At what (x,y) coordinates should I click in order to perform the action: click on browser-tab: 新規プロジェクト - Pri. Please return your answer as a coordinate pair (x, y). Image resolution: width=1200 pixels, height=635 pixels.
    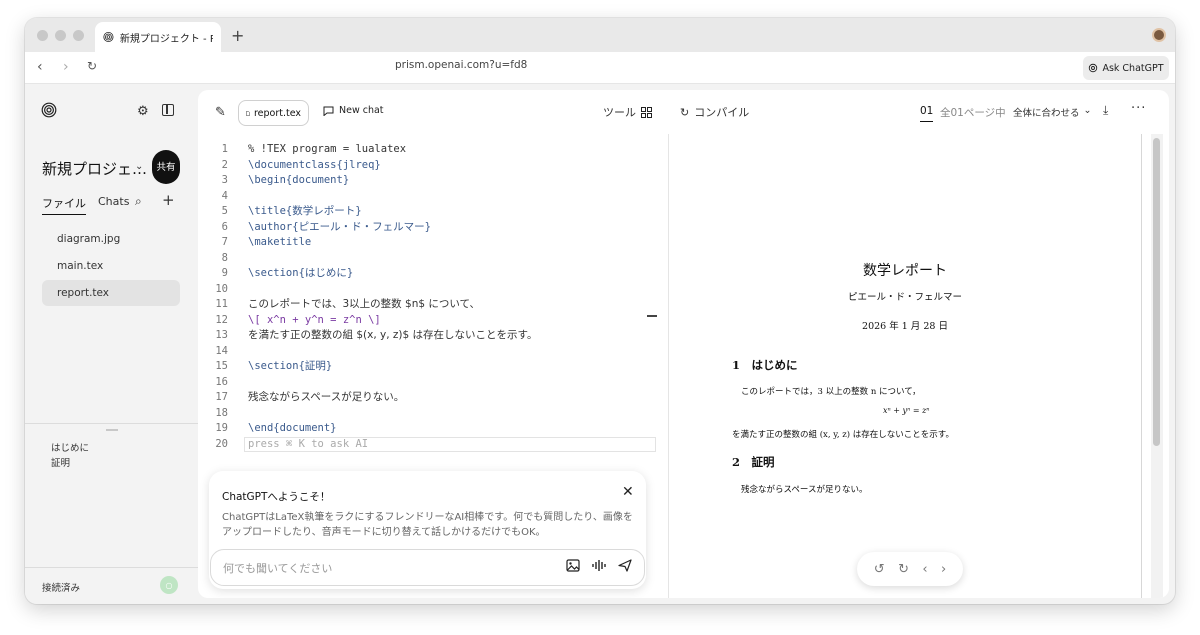
    Looking at the image, I should click on (158, 37).